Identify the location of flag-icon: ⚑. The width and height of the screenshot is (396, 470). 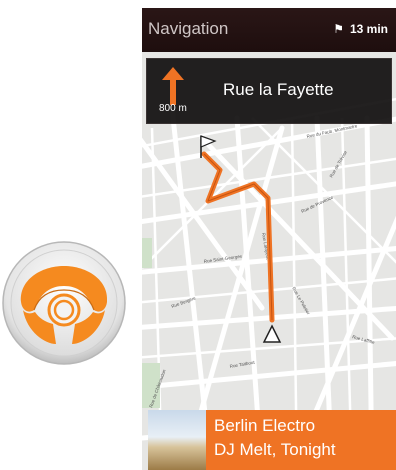
(338, 29).